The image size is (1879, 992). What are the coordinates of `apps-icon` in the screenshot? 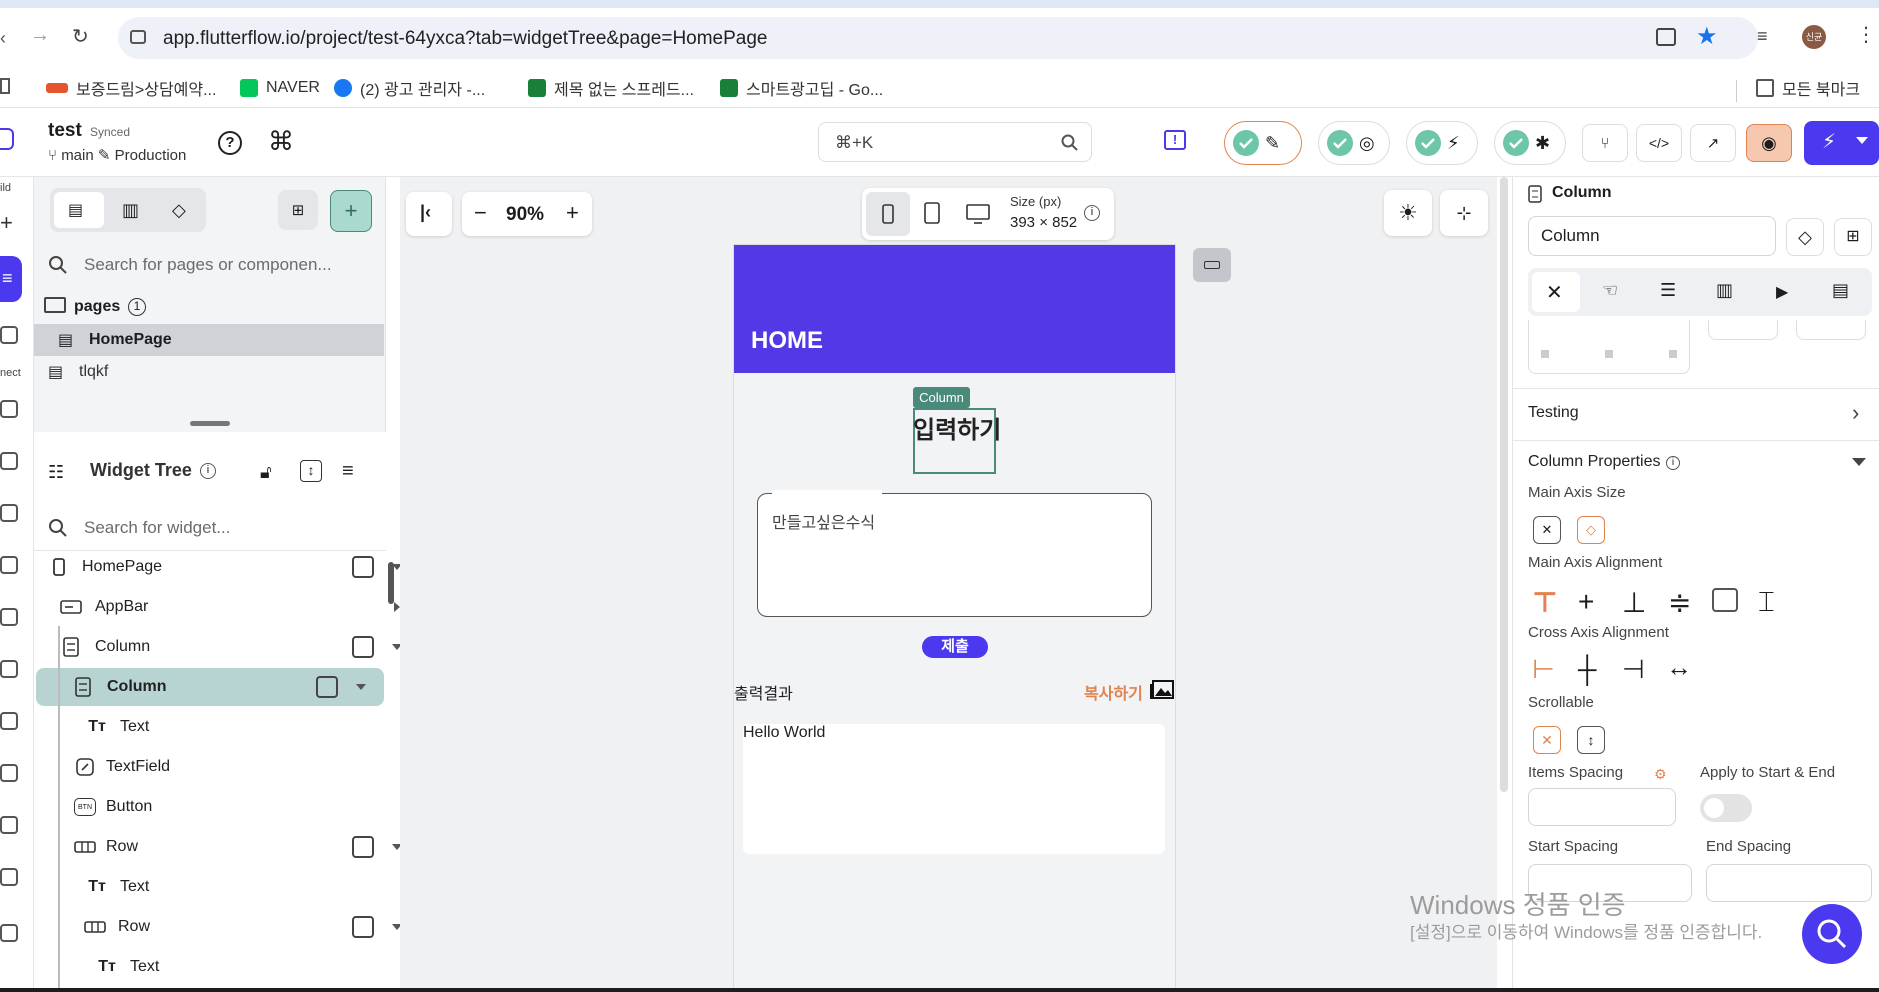 It's located at (5, 86).